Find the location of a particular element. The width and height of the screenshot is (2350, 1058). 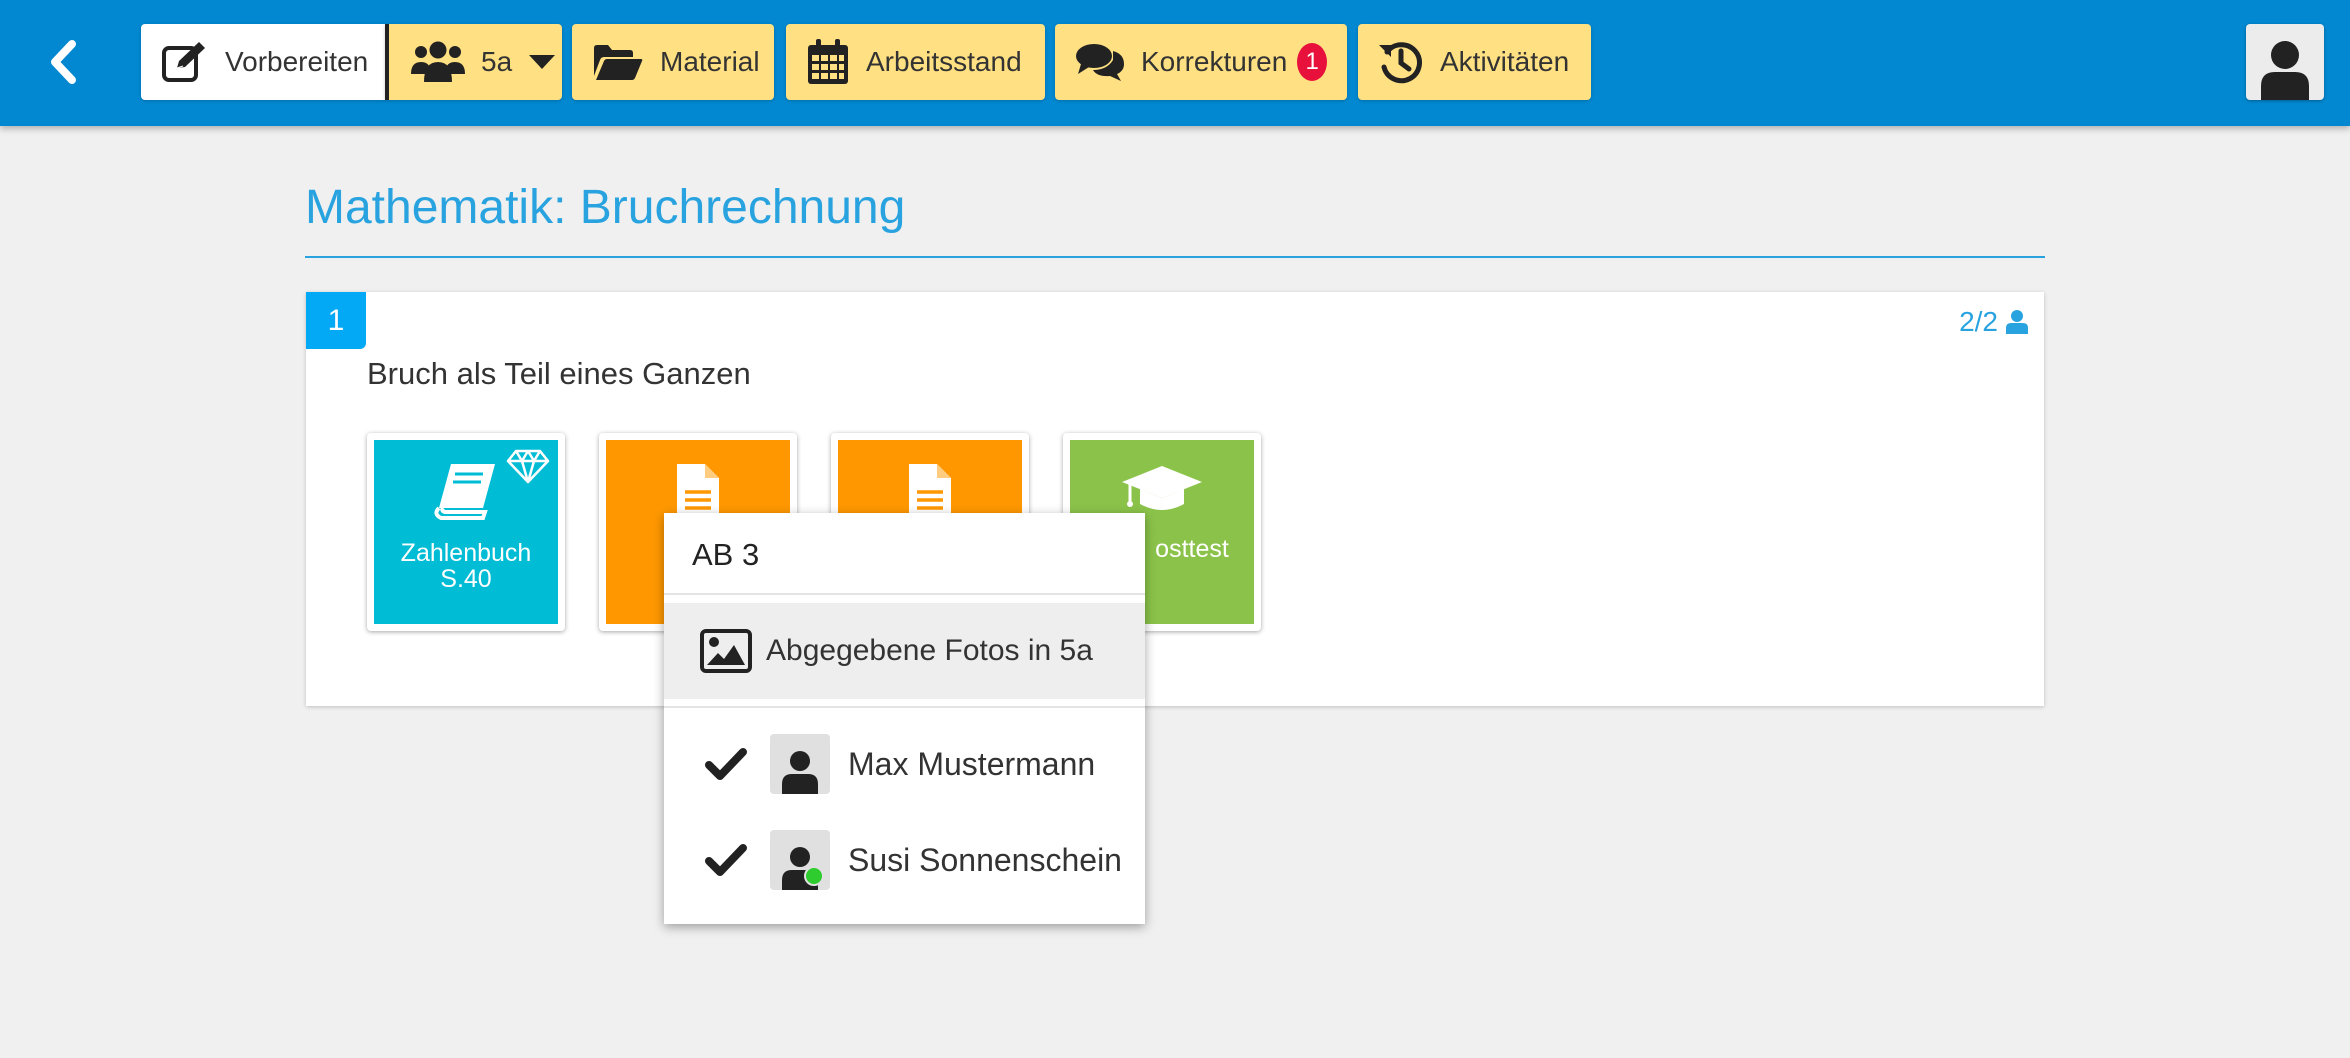

class-selector-dropdown: 5a is located at coordinates (473, 62).